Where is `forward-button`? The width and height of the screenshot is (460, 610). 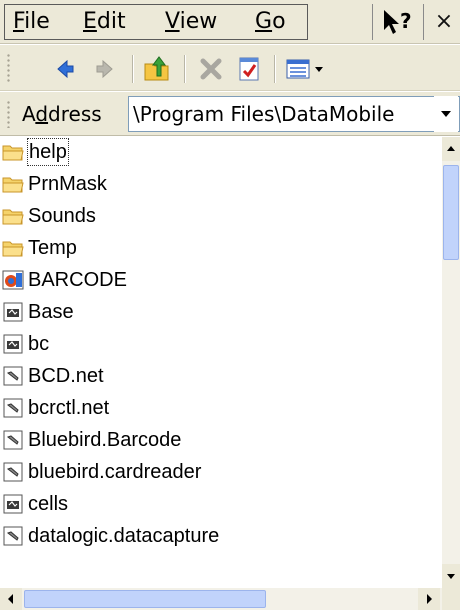
forward-button is located at coordinates (105, 69).